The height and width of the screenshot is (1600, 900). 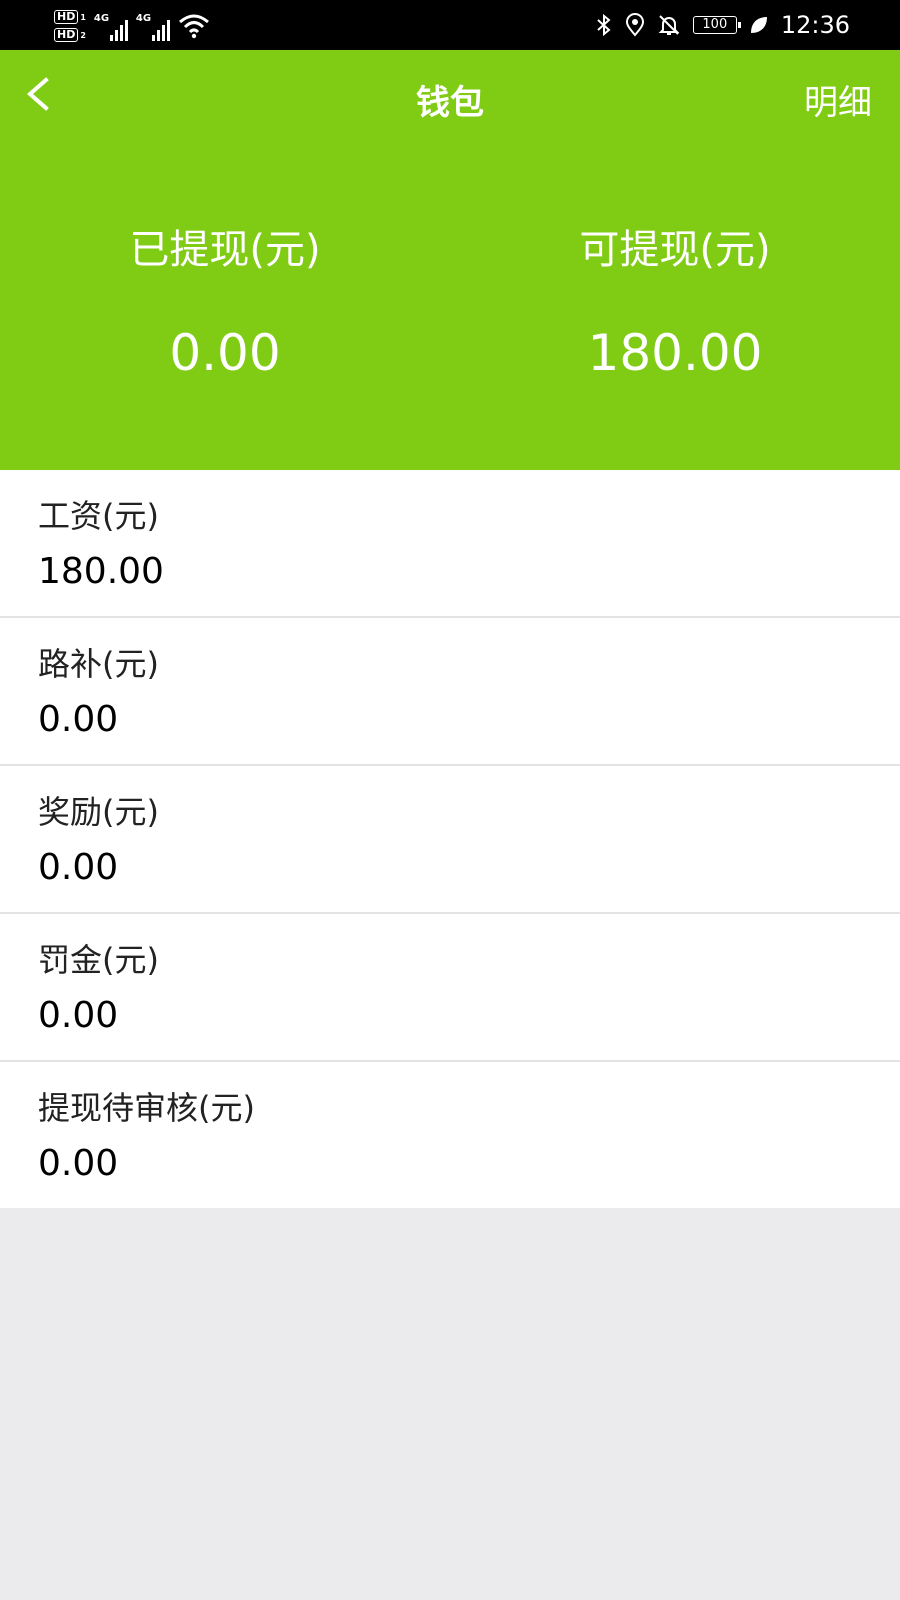 I want to click on sim2-indicator: HD 2, so click(x=70, y=35).